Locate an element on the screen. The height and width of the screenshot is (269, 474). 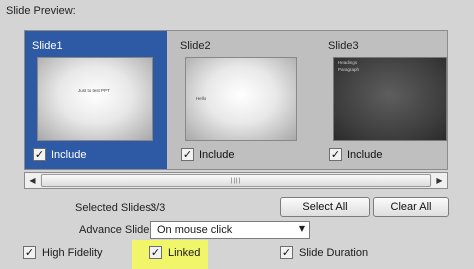
slide-preview-title: Slide Preview: is located at coordinates (41, 11).